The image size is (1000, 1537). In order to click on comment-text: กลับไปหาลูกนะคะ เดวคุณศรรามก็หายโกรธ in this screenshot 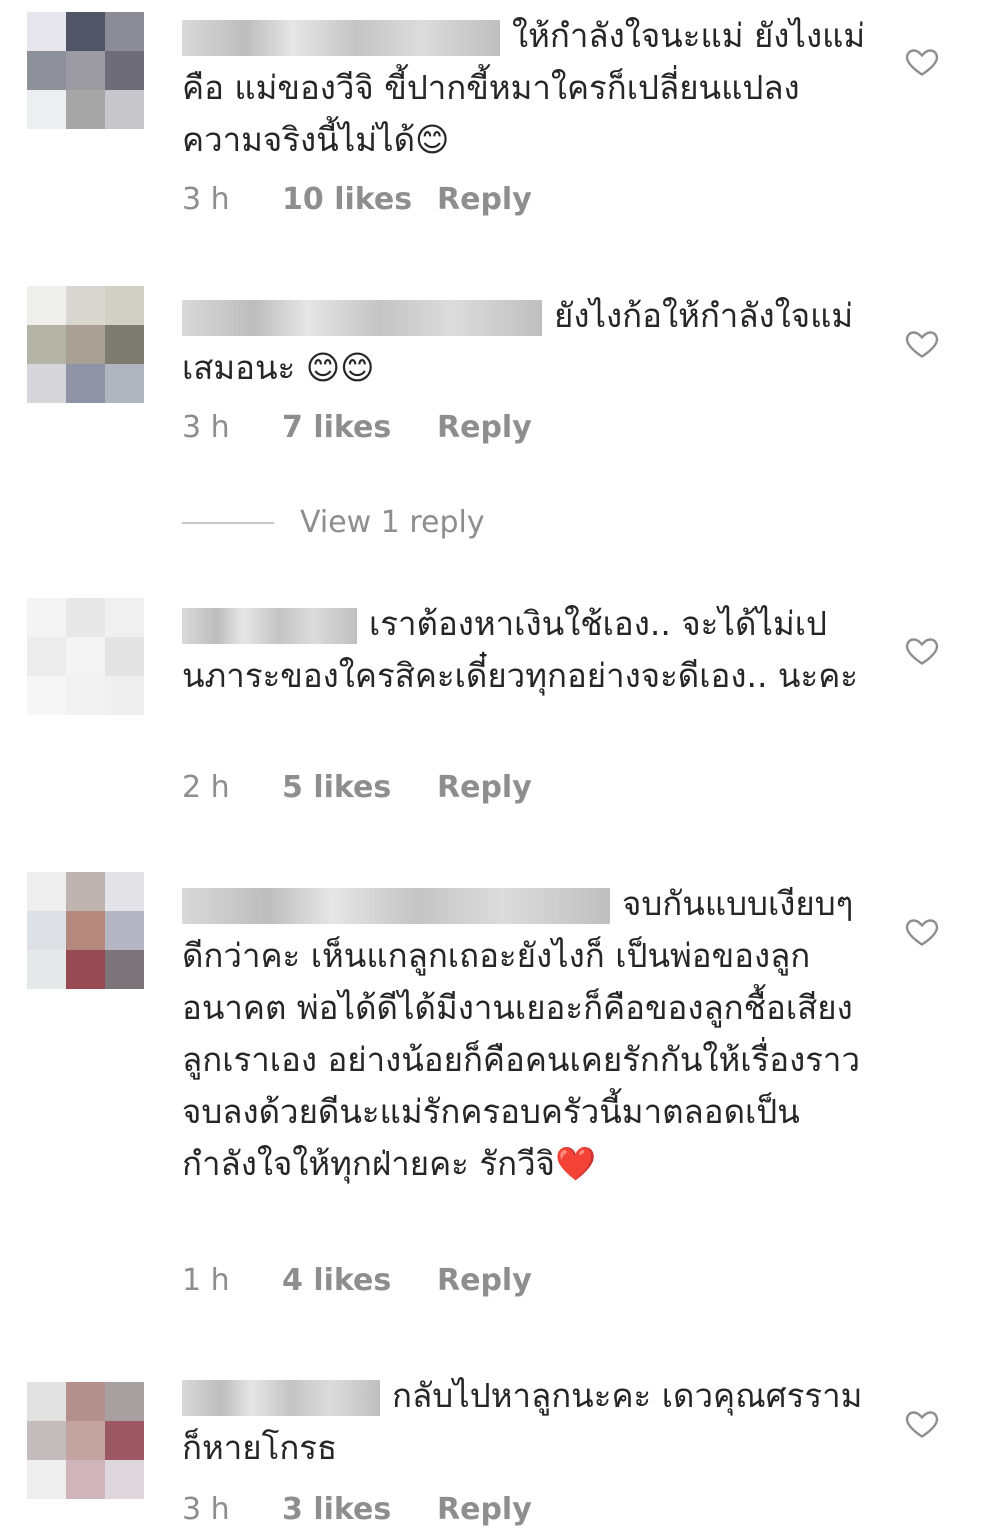, I will do `click(522, 1421)`.